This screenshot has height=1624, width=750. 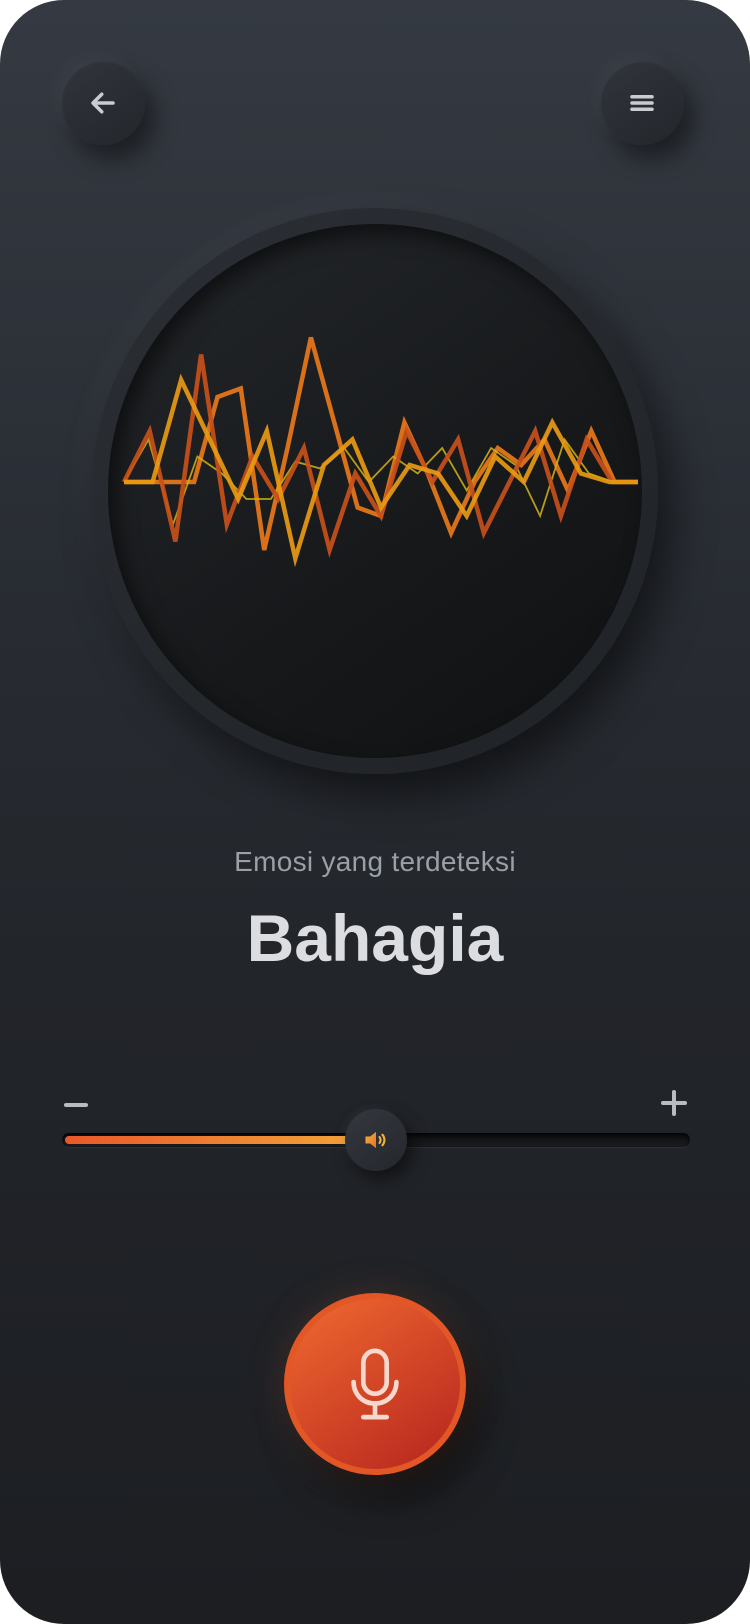 I want to click on arrow-left-icon, so click(x=103, y=103).